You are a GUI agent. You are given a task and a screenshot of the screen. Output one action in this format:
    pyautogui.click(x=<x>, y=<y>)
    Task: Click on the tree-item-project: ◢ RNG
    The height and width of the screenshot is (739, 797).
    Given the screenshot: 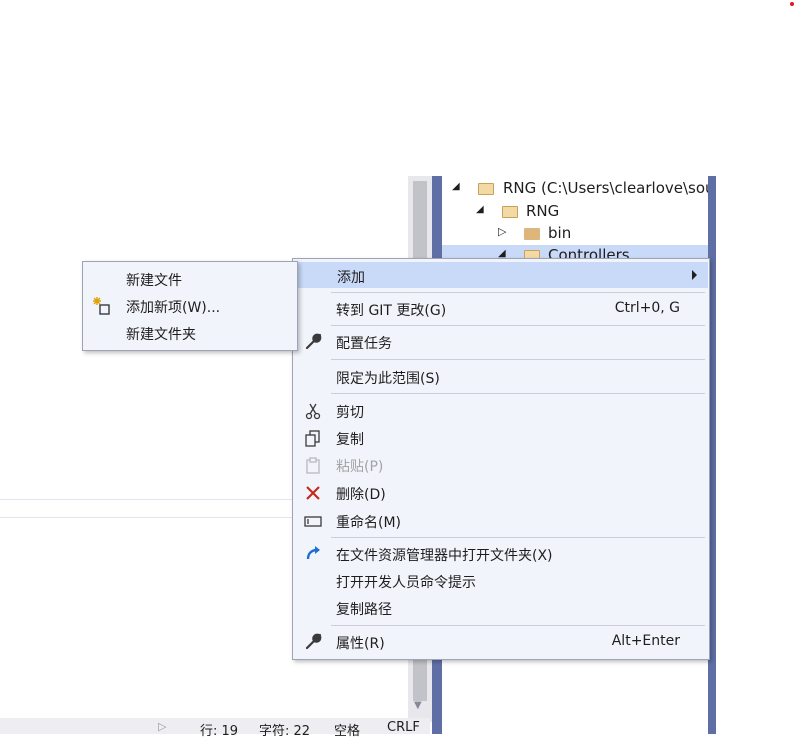 What is the action you would take?
    pyautogui.click(x=575, y=212)
    